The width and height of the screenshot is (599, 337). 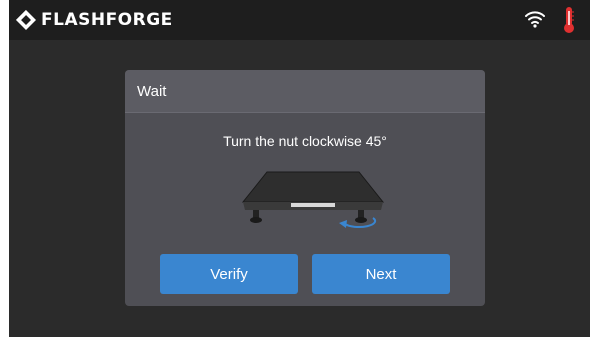 What do you see at coordinates (569, 20) in the screenshot?
I see `thermometer-icon` at bounding box center [569, 20].